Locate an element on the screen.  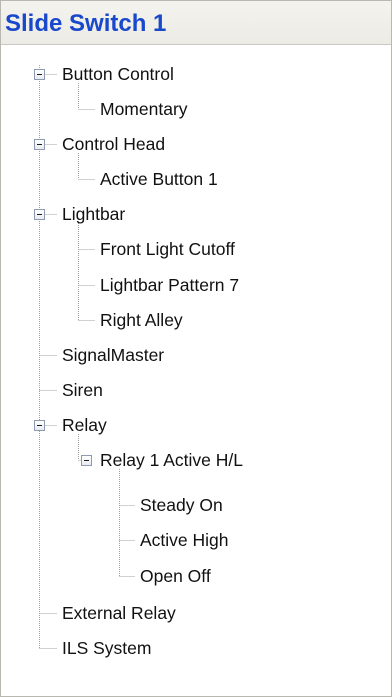
tree-item-active-button-1: Active Button 1 is located at coordinates (159, 179).